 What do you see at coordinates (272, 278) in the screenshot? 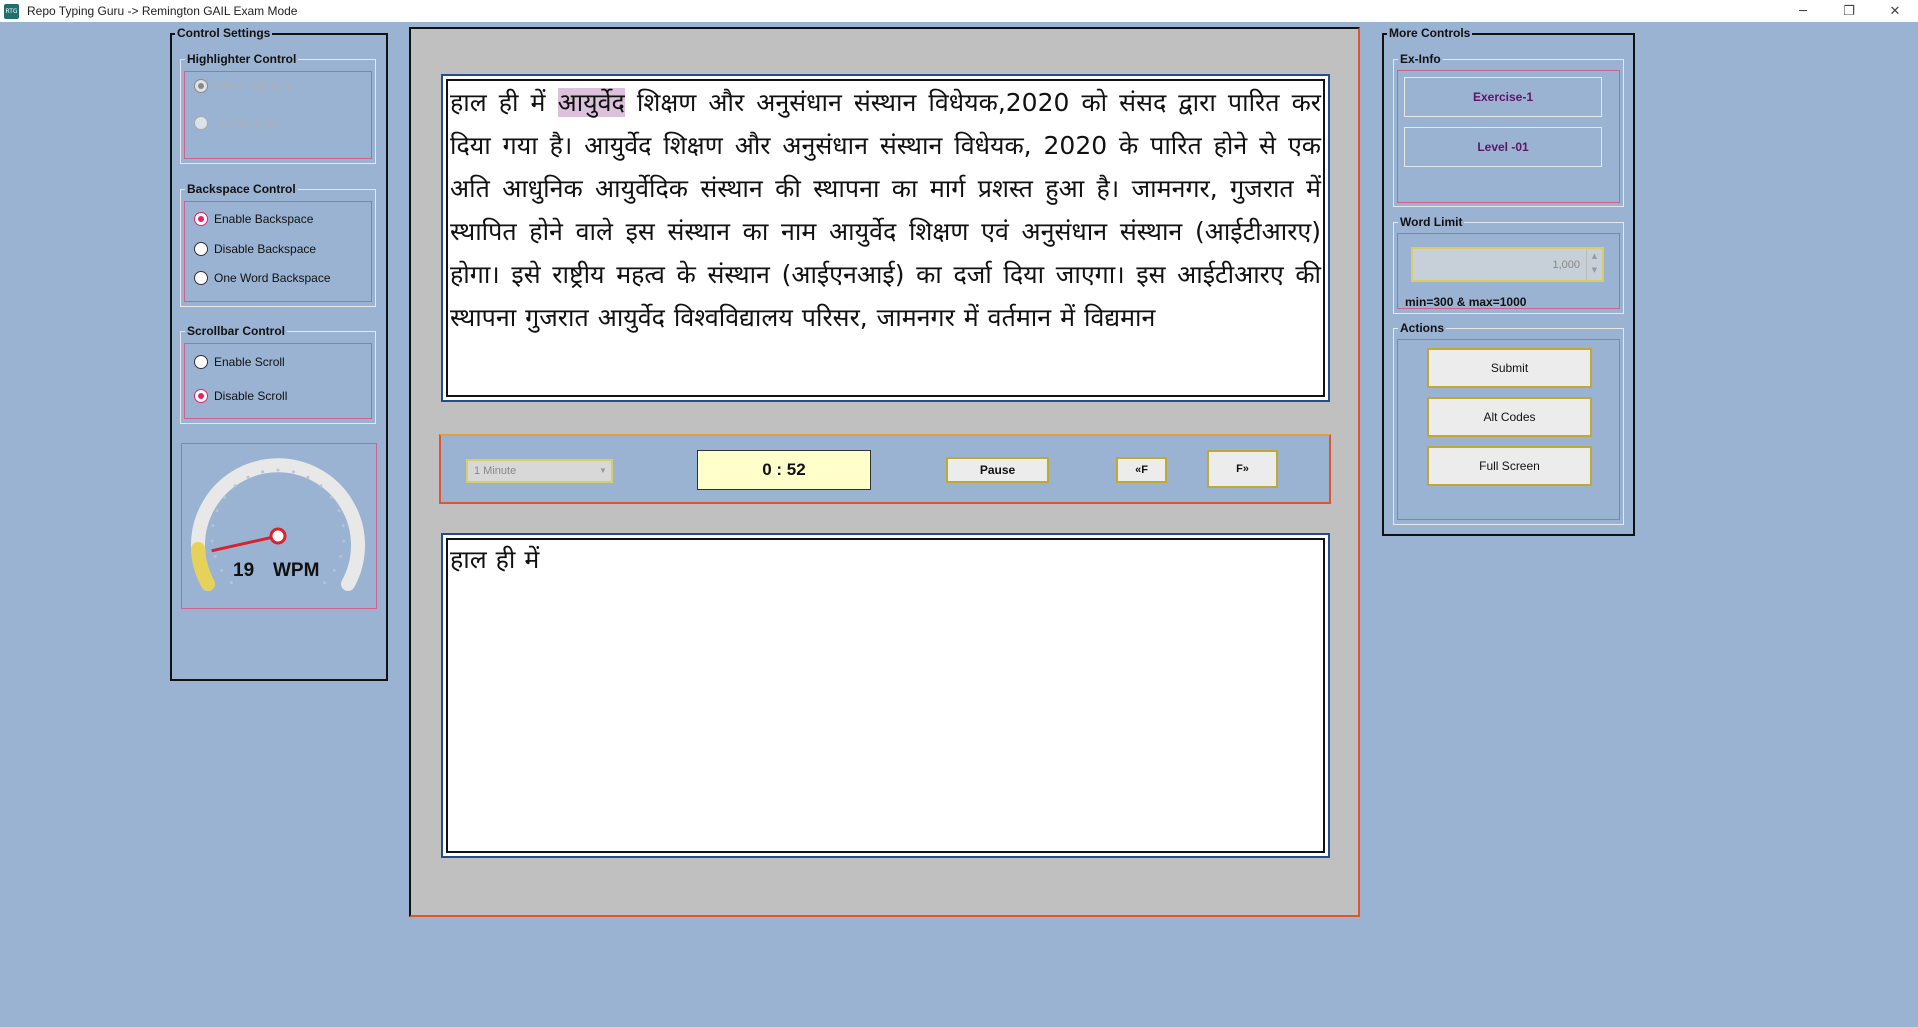
I see `radio-one-word-backspace-label: One Word Backspace` at bounding box center [272, 278].